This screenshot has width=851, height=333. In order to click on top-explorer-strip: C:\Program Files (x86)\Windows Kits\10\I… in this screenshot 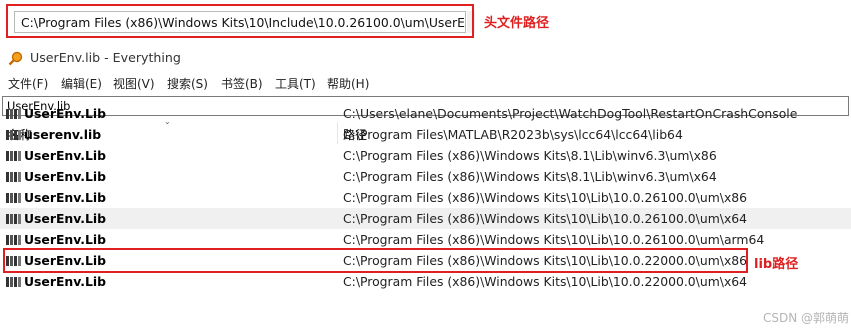, I will do `click(425, 21)`.